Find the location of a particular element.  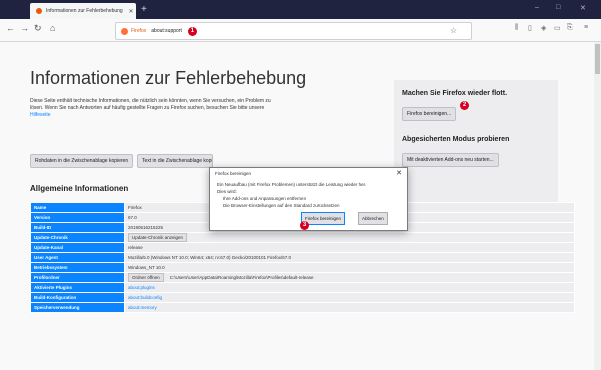

table-row: Update-Kanal release is located at coordinates (302, 247).